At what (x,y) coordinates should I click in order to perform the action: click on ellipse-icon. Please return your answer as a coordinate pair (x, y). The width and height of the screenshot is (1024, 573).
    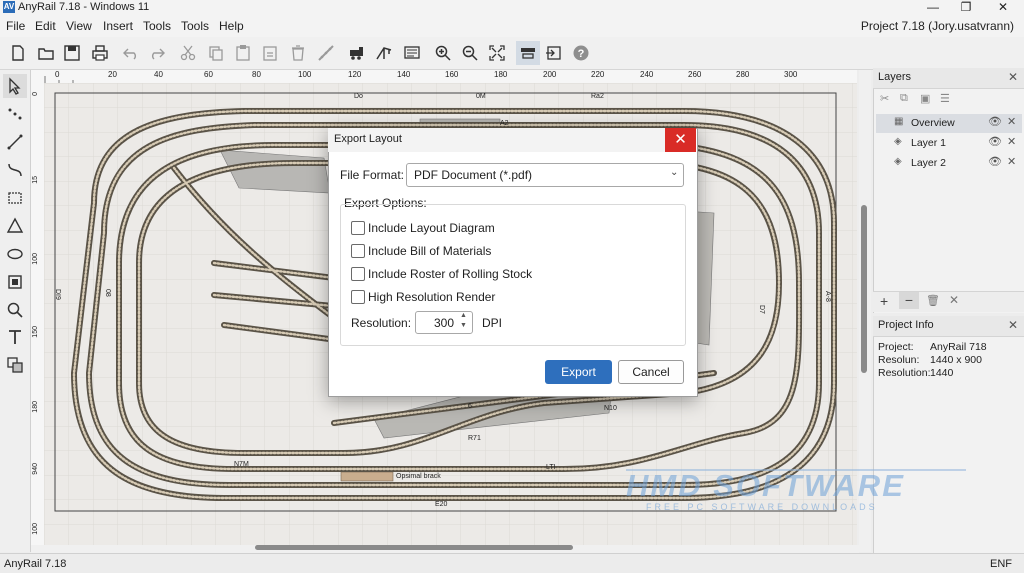
    Looking at the image, I should click on (15, 254).